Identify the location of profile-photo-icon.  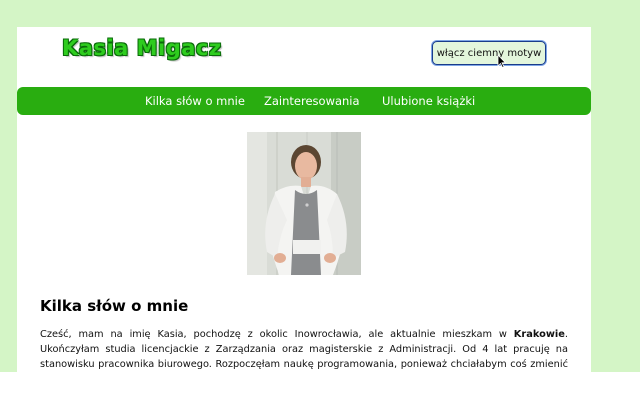
(304, 203).